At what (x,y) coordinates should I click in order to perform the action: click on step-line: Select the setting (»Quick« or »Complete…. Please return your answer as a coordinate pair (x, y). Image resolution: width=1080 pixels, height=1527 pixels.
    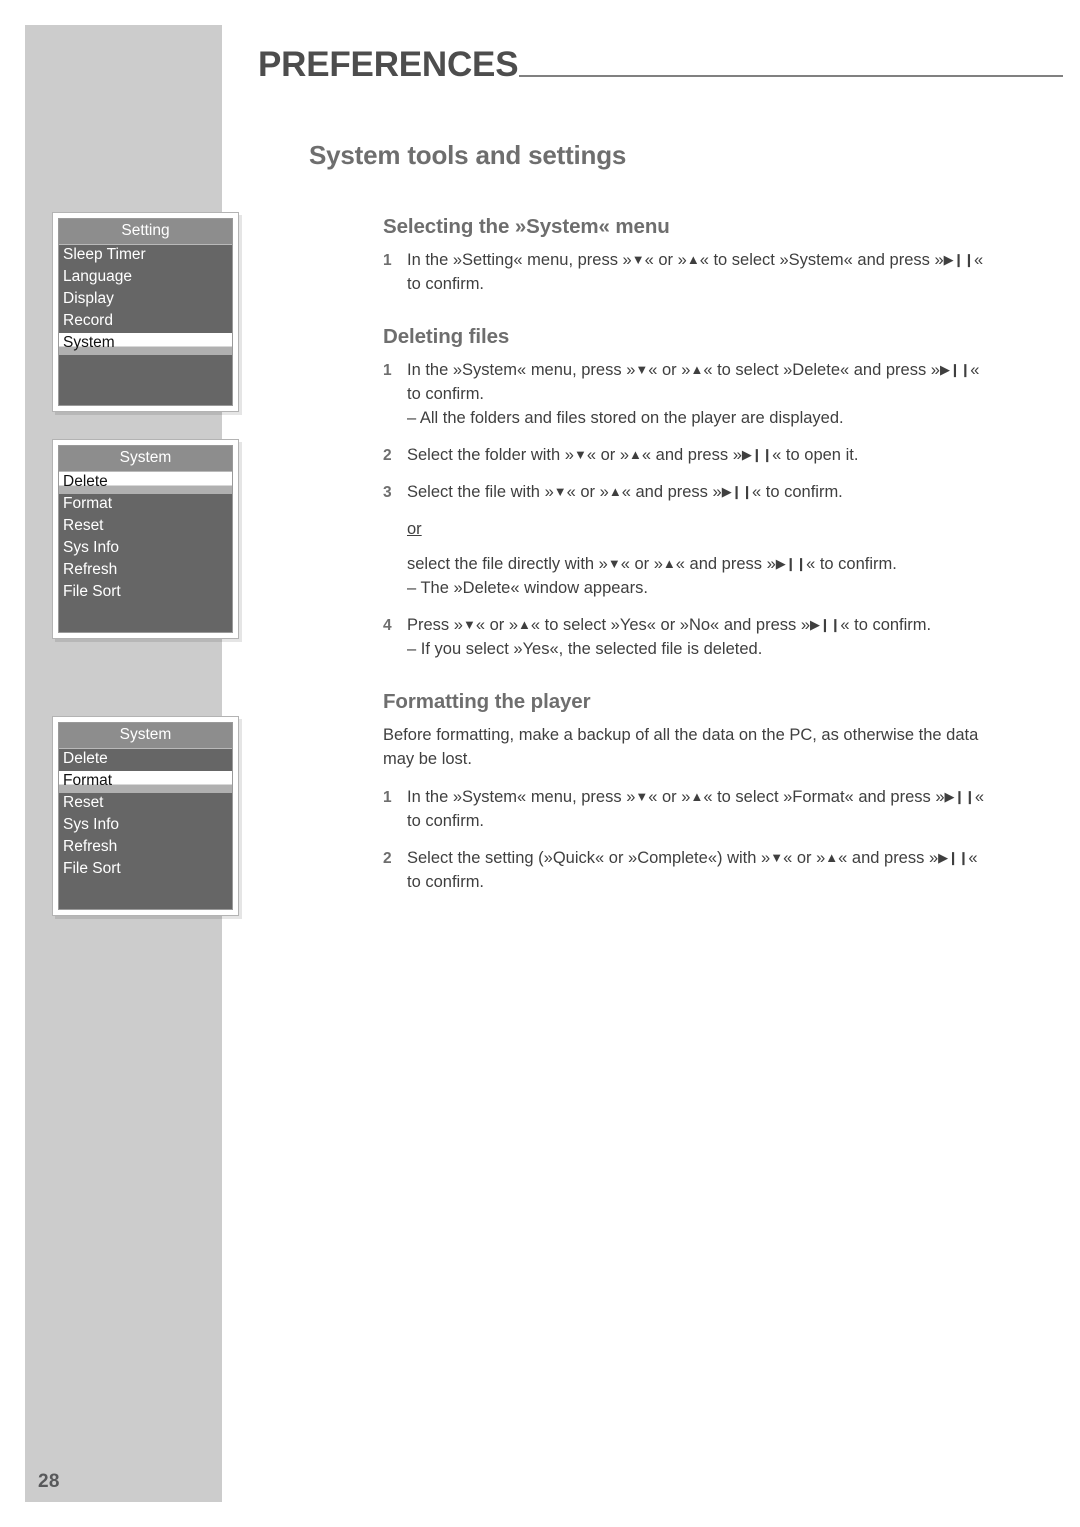
    Looking at the image, I should click on (709, 859).